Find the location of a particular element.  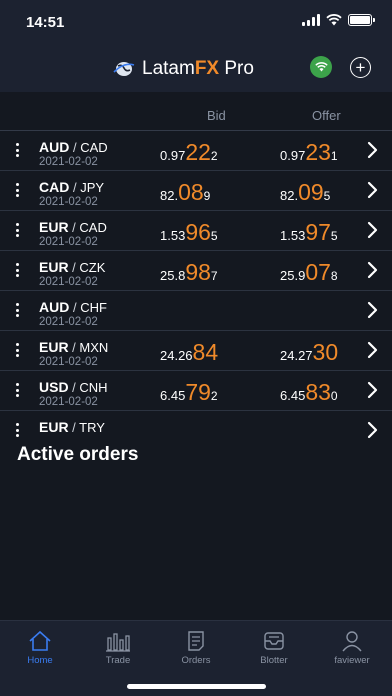

tab-orders: Orders is located at coordinates (196, 646).